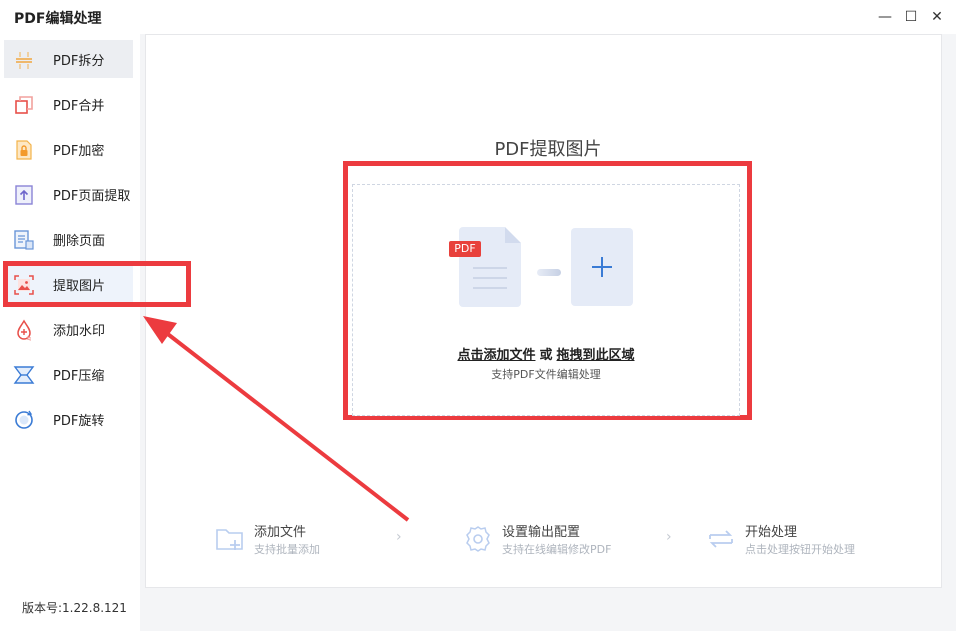 This screenshot has height=631, width=956. I want to click on sidebar-item-page-extract: PDF页面提取, so click(68, 194).